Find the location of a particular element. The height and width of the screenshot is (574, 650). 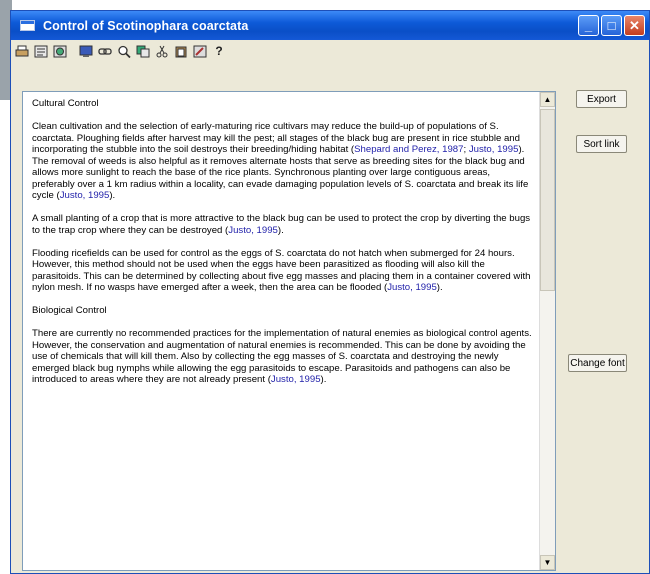

arrow-up-icon: ▲ is located at coordinates (547, 99).